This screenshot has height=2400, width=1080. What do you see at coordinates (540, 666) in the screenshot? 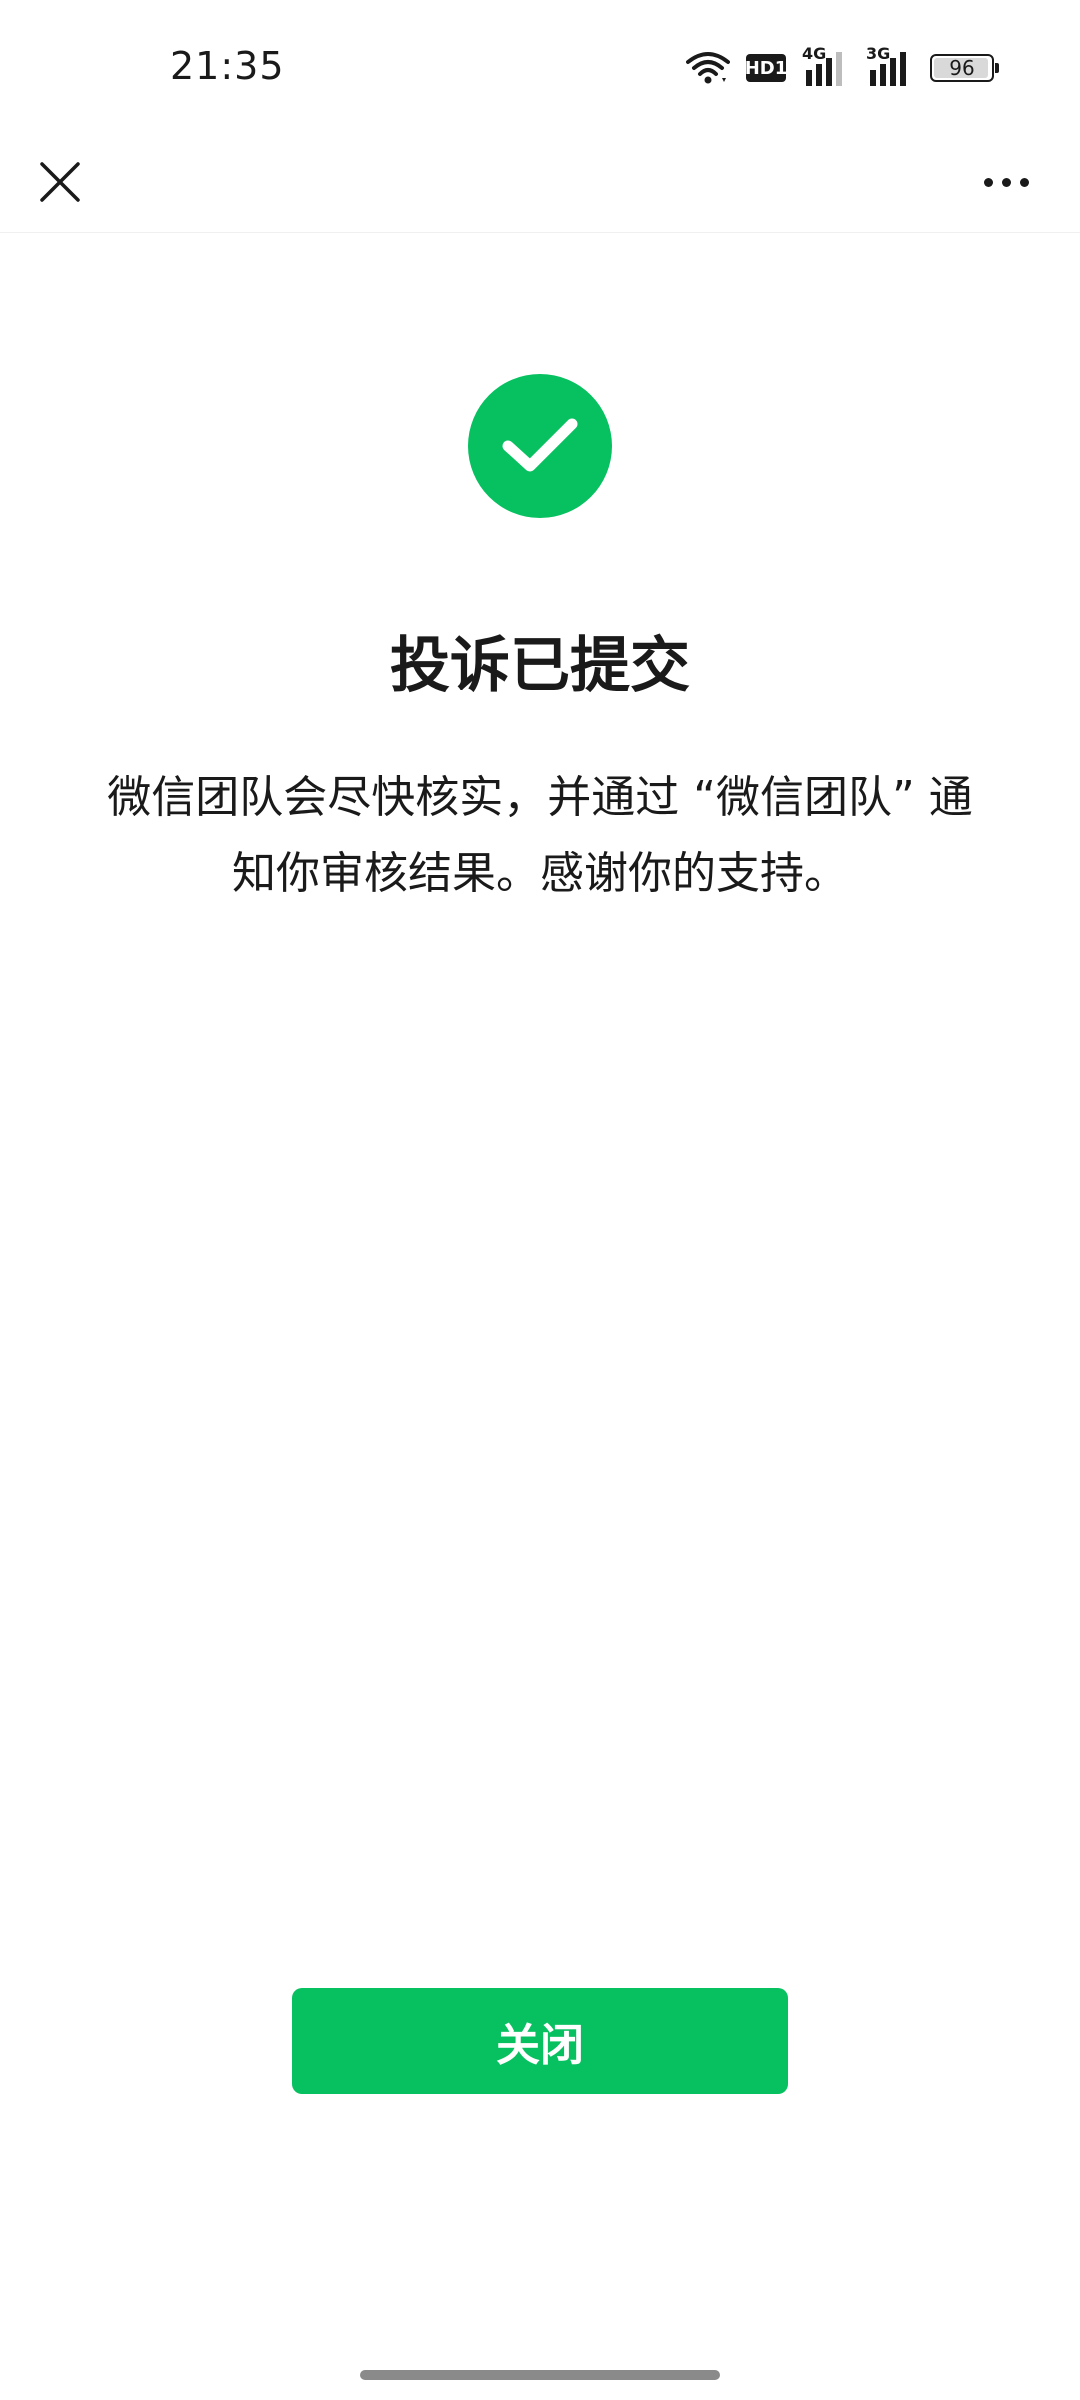
I see `page-title: 投诉已提交` at bounding box center [540, 666].